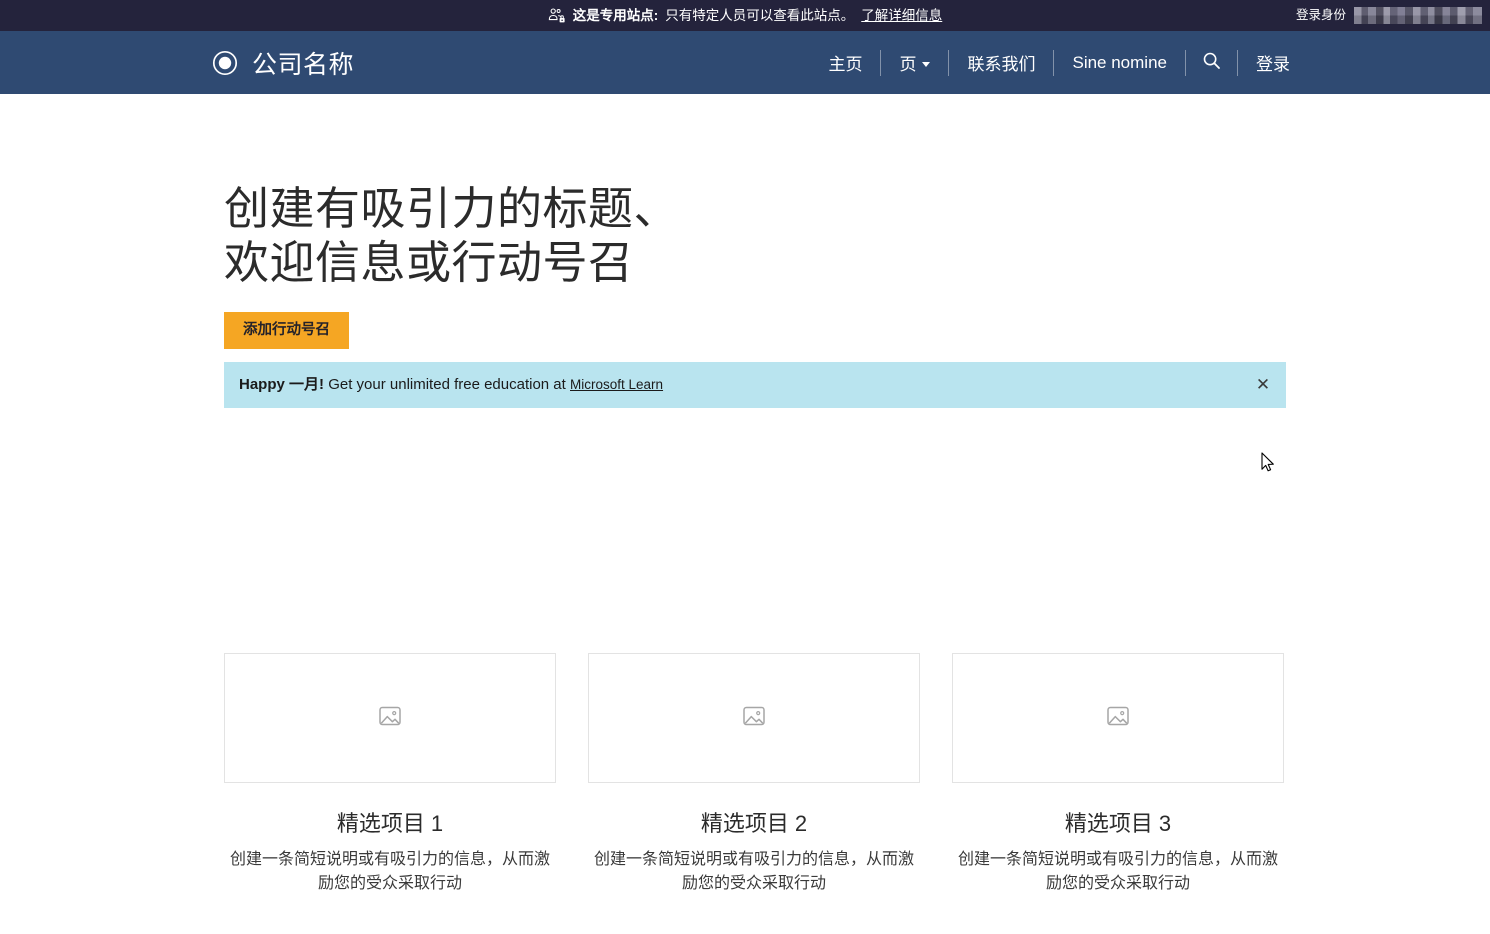 This screenshot has width=1490, height=934. I want to click on search-button, so click(1211, 63).